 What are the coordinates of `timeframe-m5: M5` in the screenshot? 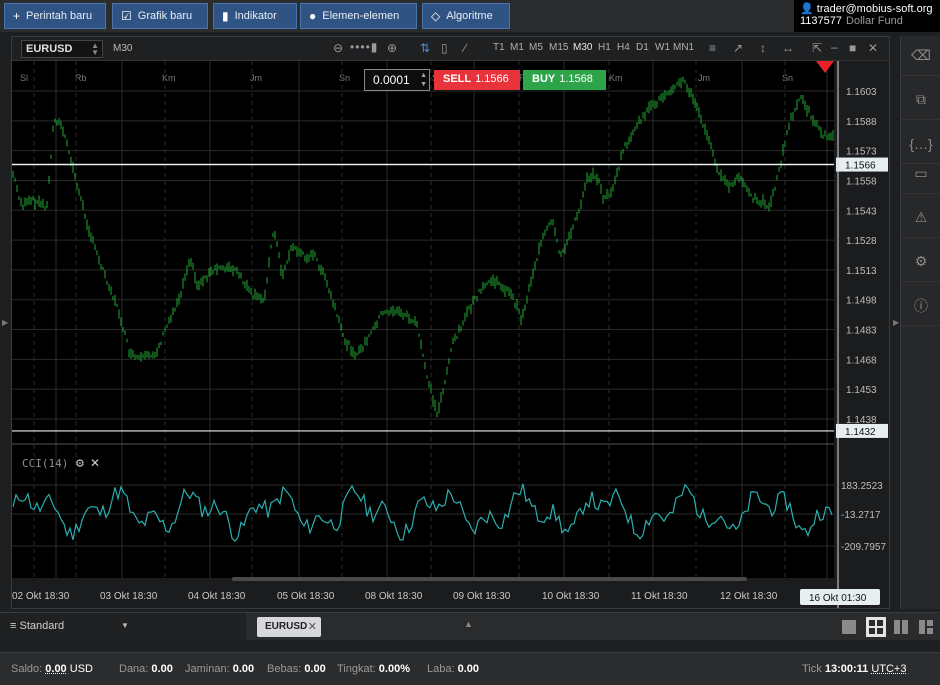 It's located at (536, 47).